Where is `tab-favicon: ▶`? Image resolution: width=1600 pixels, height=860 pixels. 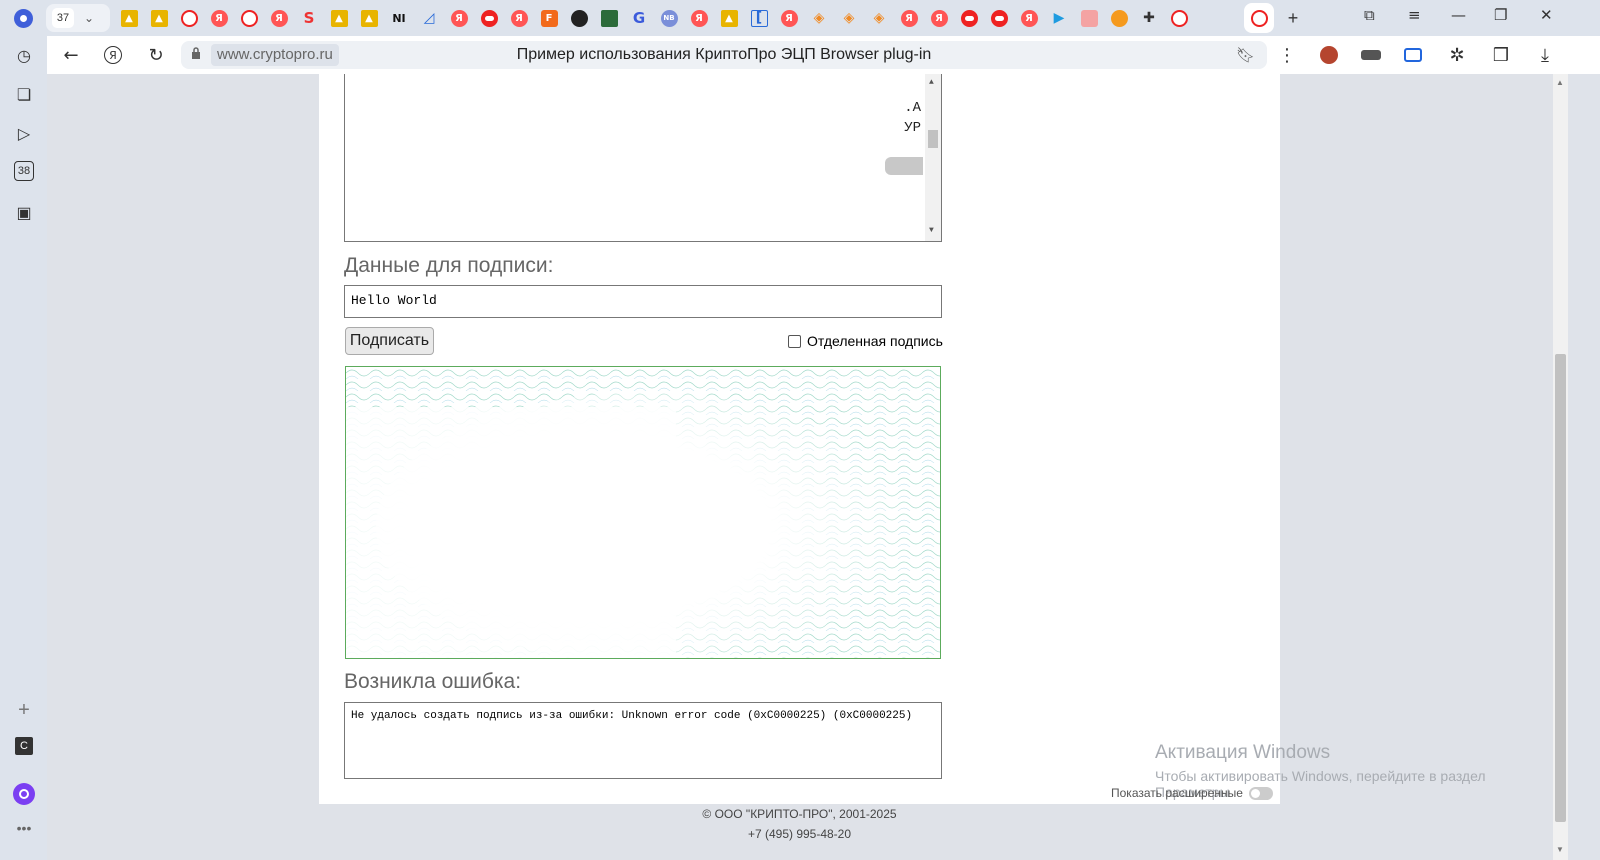
tab-favicon: ▶ is located at coordinates (1059, 18).